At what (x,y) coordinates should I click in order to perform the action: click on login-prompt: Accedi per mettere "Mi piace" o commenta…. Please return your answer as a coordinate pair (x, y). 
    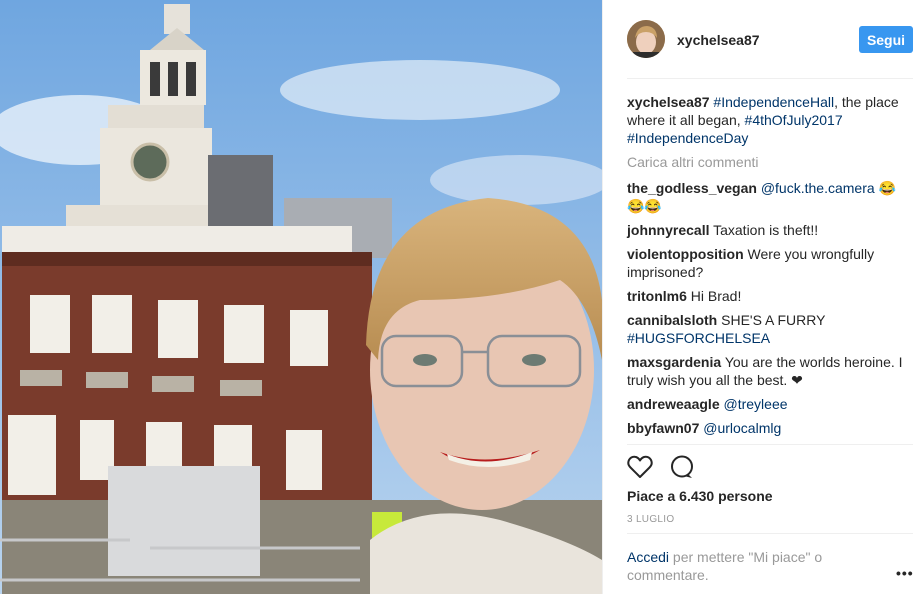
    Looking at the image, I should click on (747, 566).